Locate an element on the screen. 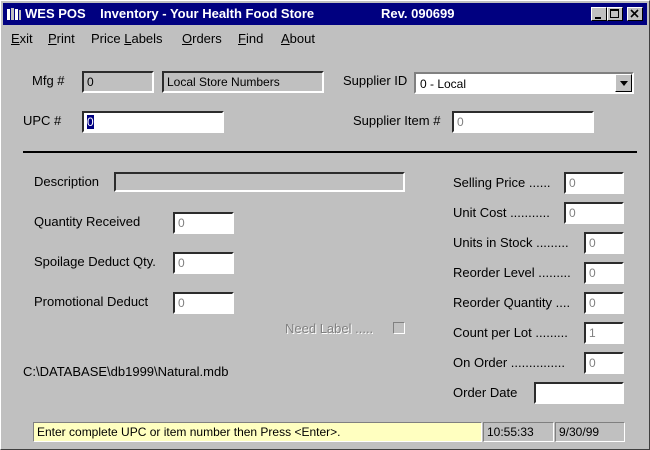  menu-price-labels: Price Labels is located at coordinates (127, 38).